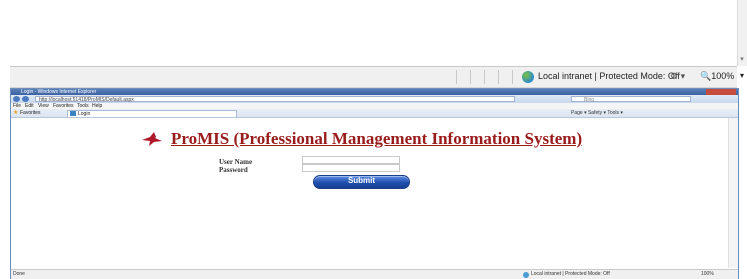  I want to click on favorites-button: Favorites, so click(30, 113).